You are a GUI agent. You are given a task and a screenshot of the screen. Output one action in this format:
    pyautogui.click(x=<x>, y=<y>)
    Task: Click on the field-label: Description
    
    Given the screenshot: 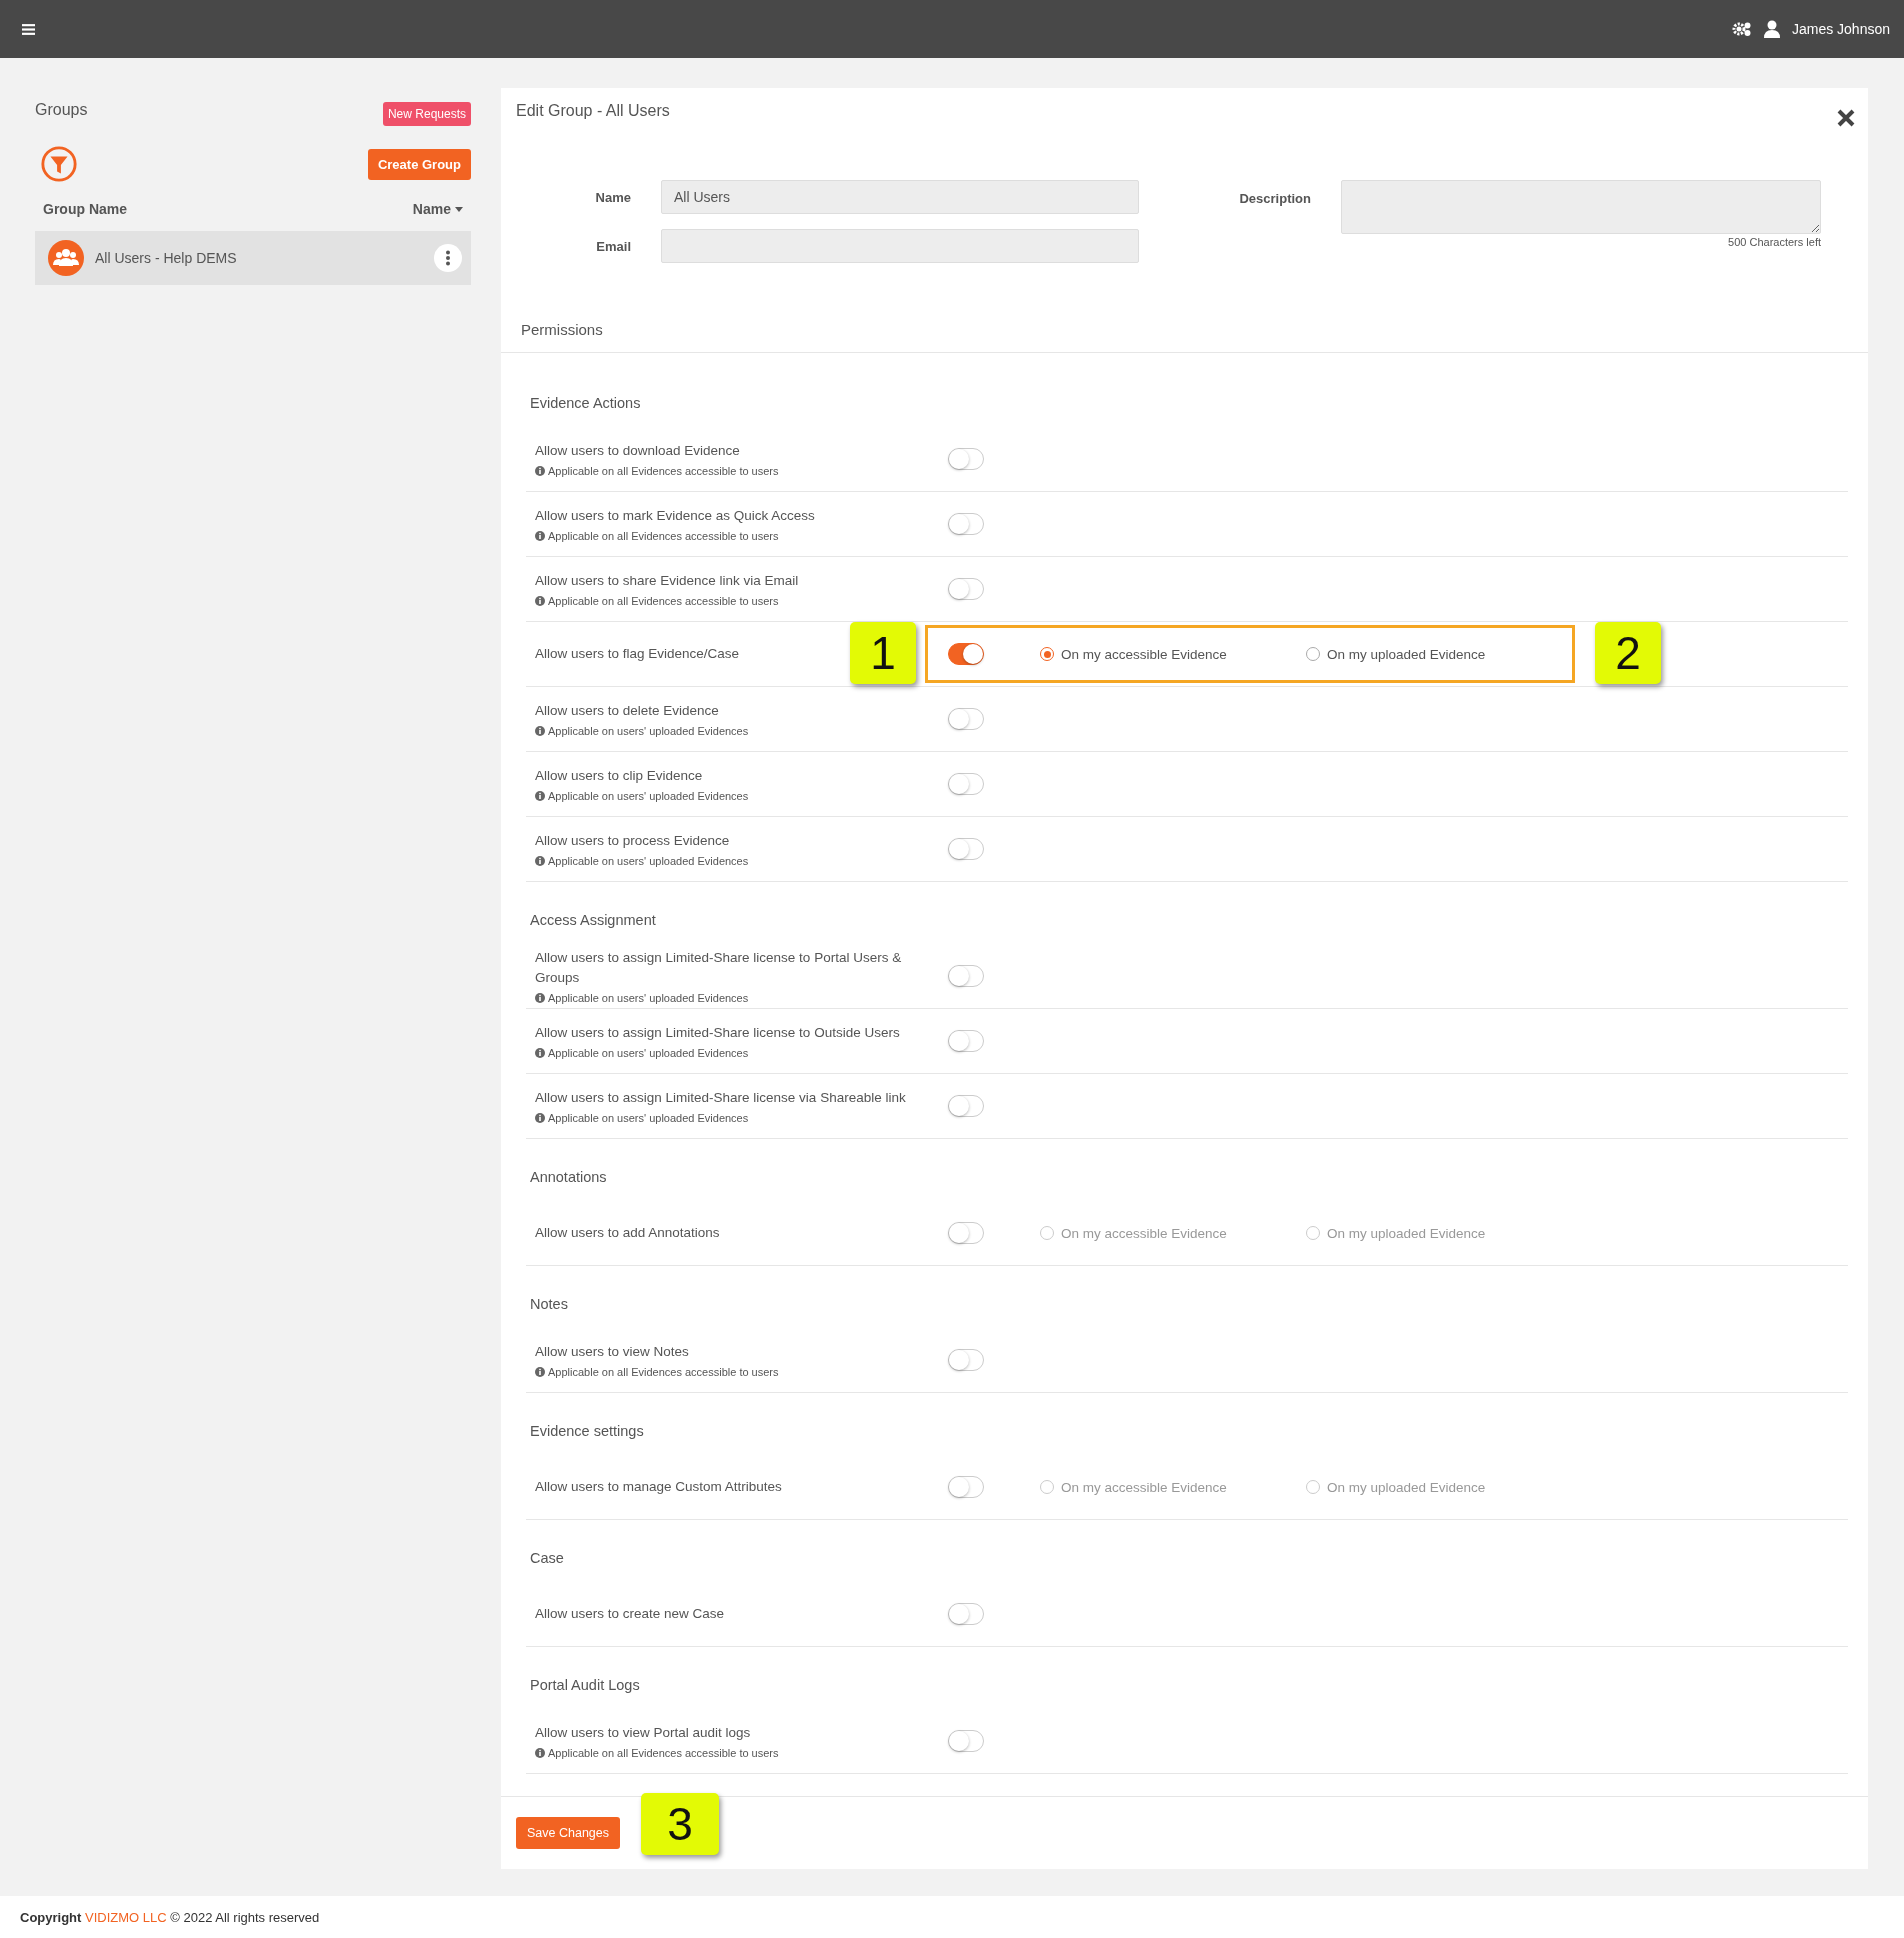 What is the action you would take?
    pyautogui.click(x=1275, y=199)
    